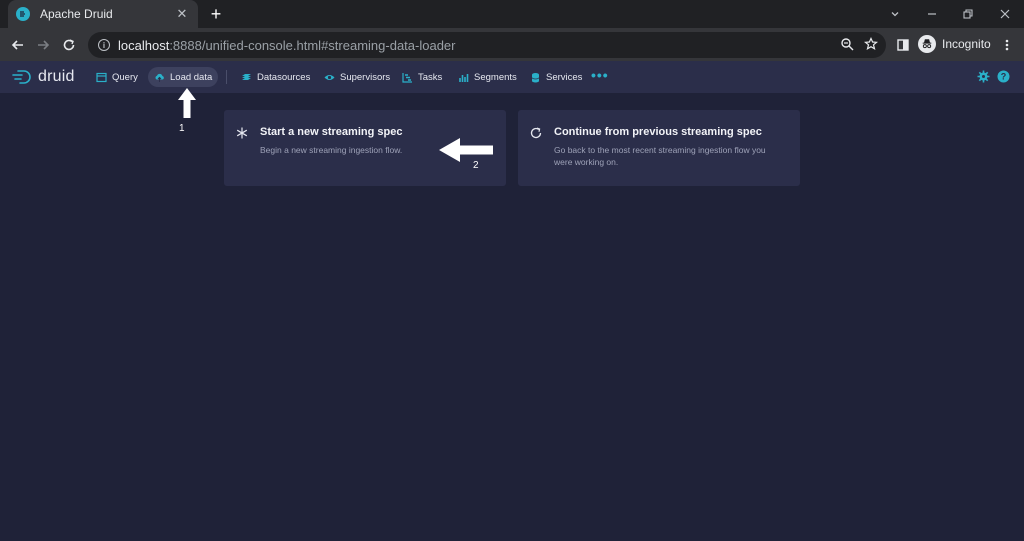 The width and height of the screenshot is (1024, 541). I want to click on annotation-left-arrow-icon, so click(466, 150).